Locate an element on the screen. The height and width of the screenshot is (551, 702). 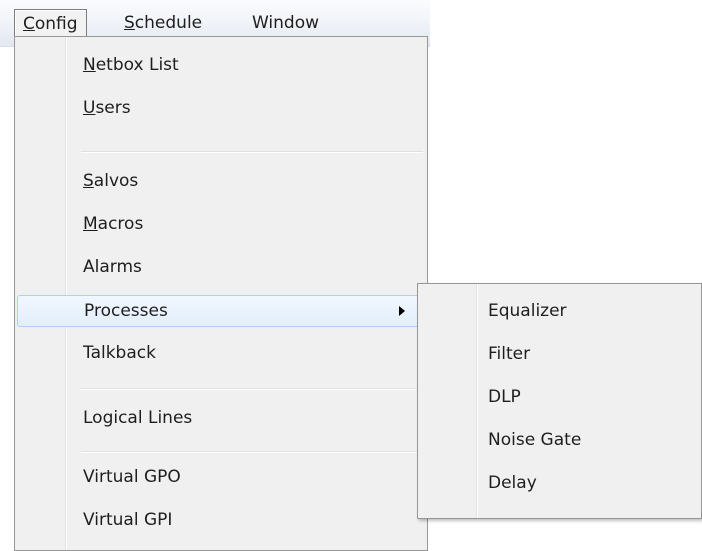
menu-config-mnemonic: C is located at coordinates (29, 24).